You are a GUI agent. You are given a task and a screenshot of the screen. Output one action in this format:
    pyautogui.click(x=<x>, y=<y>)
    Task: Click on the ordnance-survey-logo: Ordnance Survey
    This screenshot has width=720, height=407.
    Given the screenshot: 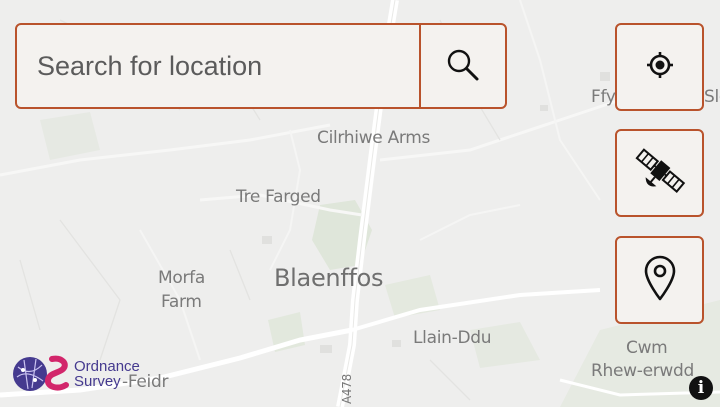 What is the action you would take?
    pyautogui.click(x=76, y=374)
    